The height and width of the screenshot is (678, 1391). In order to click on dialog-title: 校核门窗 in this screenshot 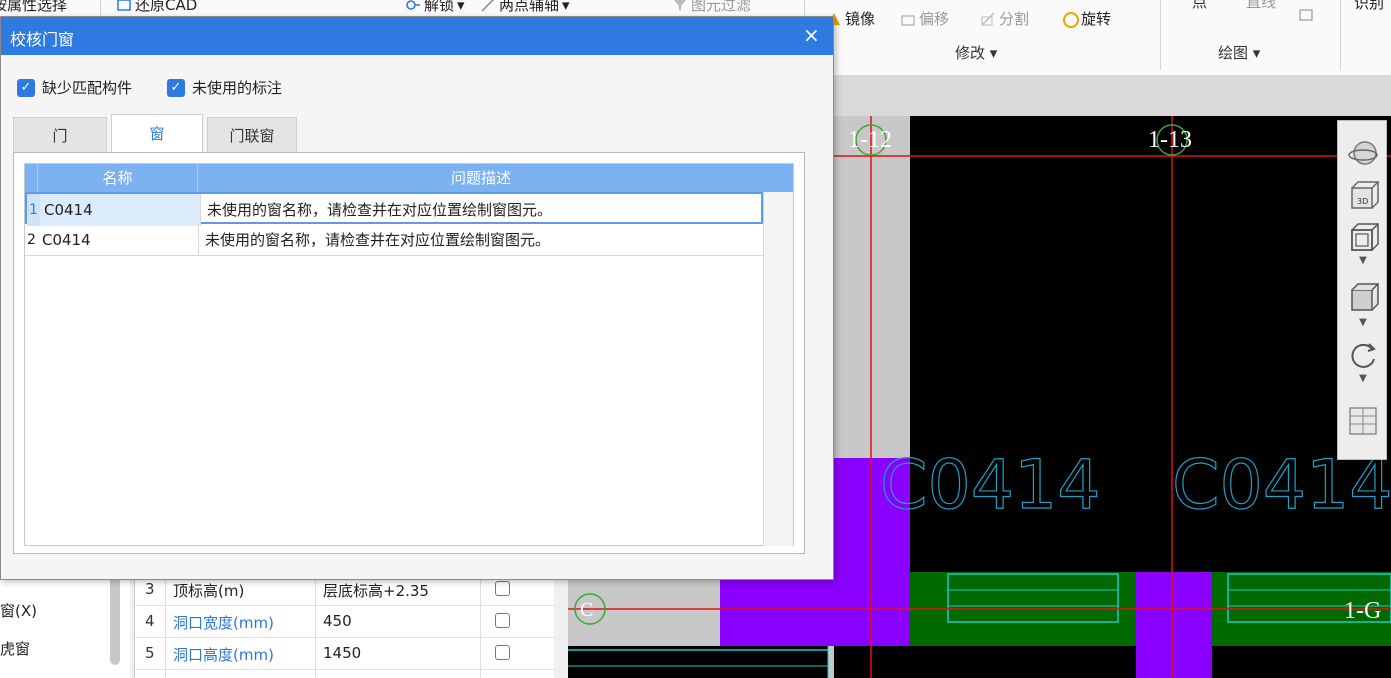, I will do `click(42, 39)`.